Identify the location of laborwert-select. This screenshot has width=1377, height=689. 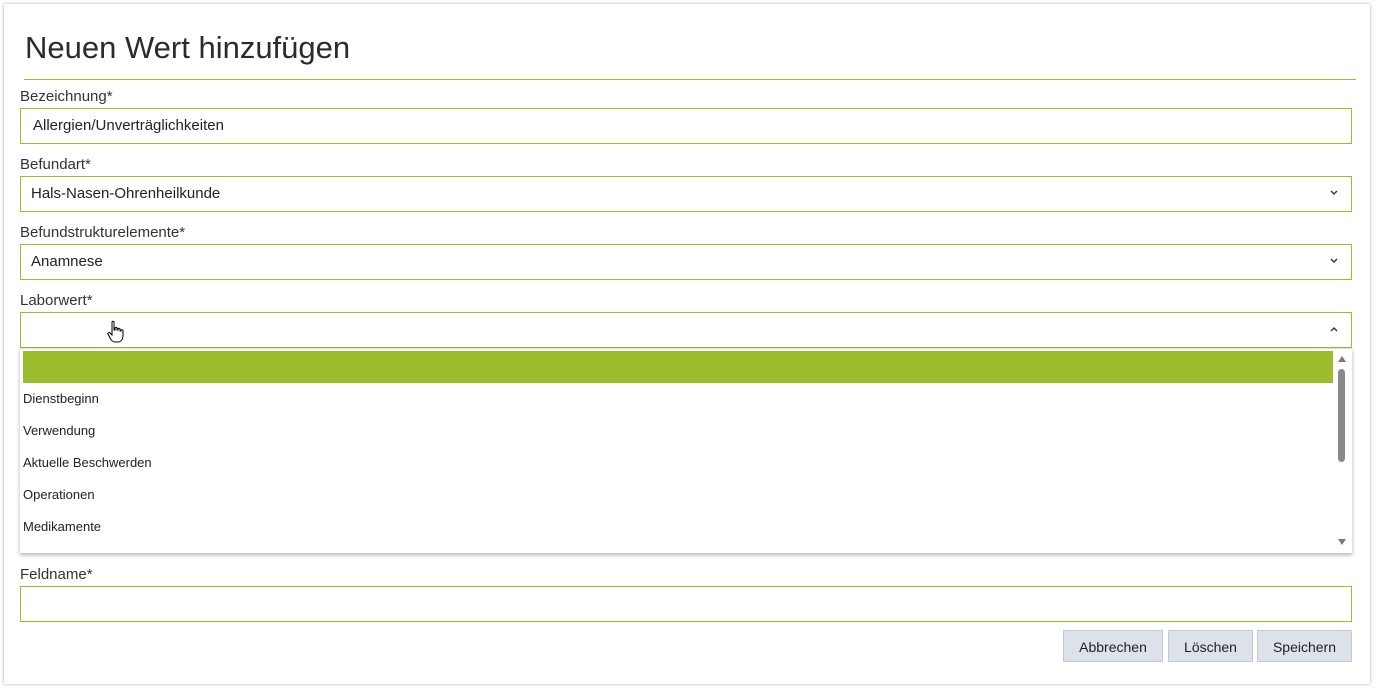
(686, 330).